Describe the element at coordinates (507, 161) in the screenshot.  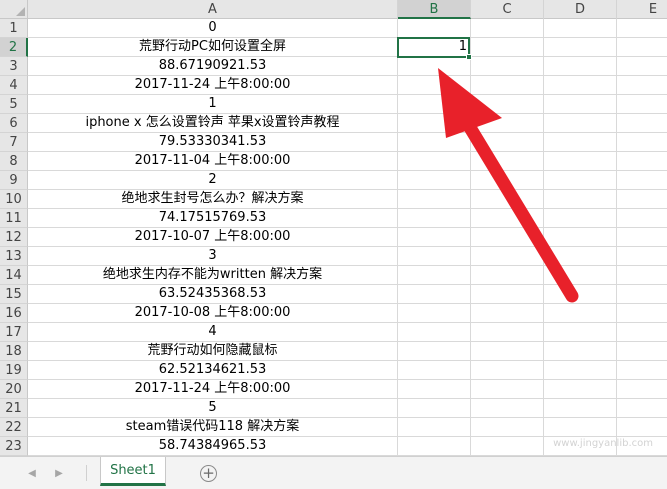
I see `cell-c8` at that location.